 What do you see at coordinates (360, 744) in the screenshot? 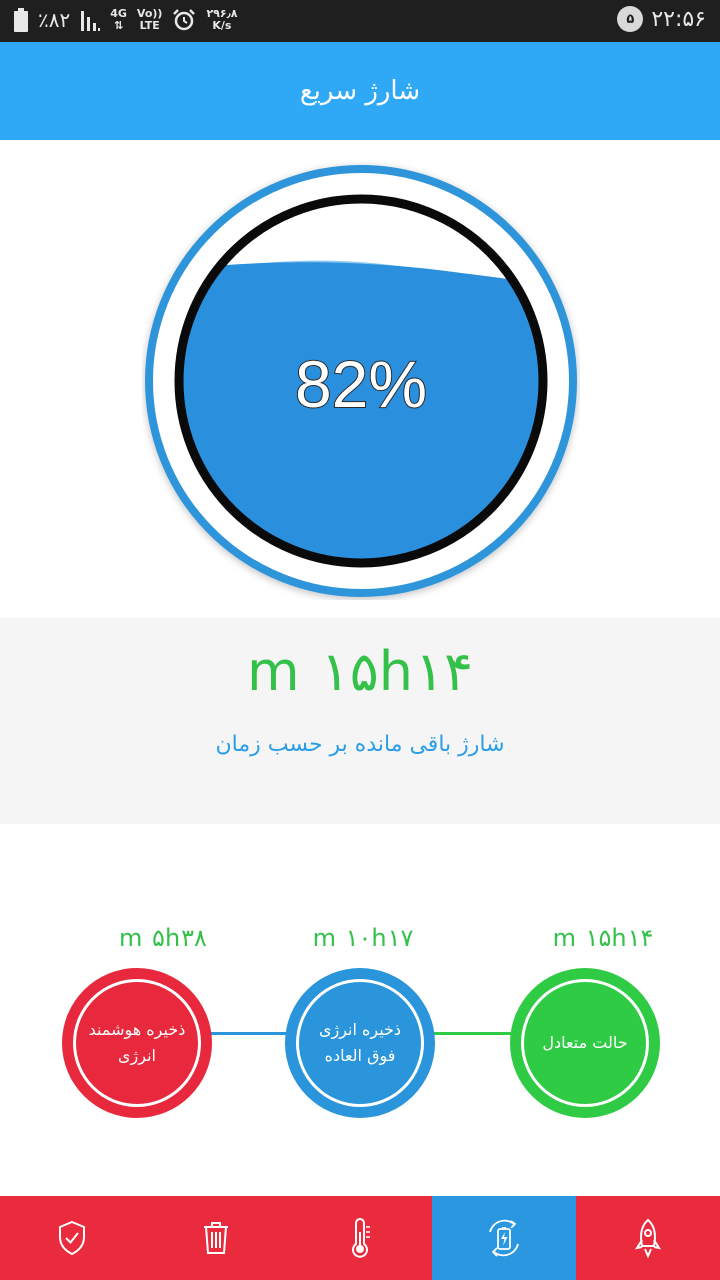
I see `remaining-time-label: شارژ باقی مانده بر حسب زمان` at bounding box center [360, 744].